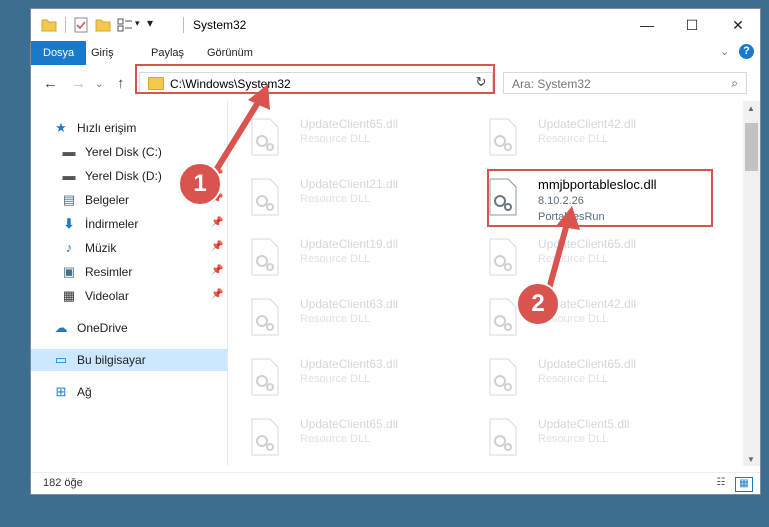 This screenshot has width=769, height=527. Describe the element at coordinates (568, 218) in the screenshot. I see `arrow-two-head` at that location.